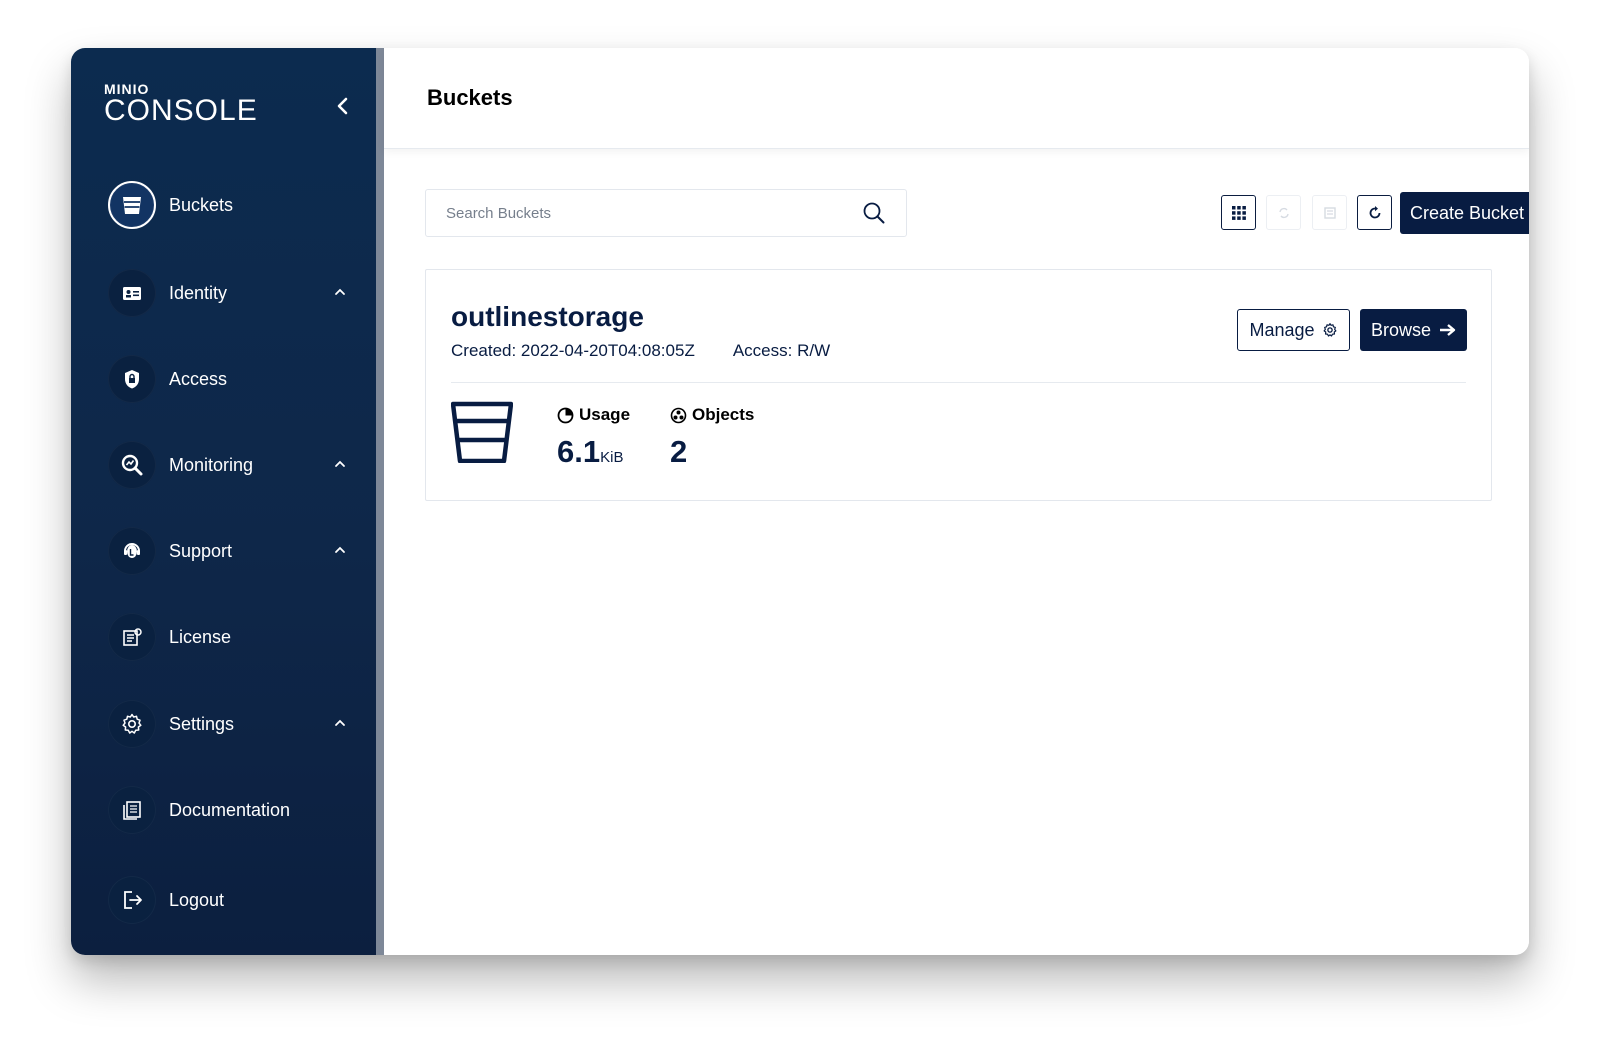 This screenshot has height=1048, width=1600. I want to click on sidebar-item-label: Settings, so click(202, 723).